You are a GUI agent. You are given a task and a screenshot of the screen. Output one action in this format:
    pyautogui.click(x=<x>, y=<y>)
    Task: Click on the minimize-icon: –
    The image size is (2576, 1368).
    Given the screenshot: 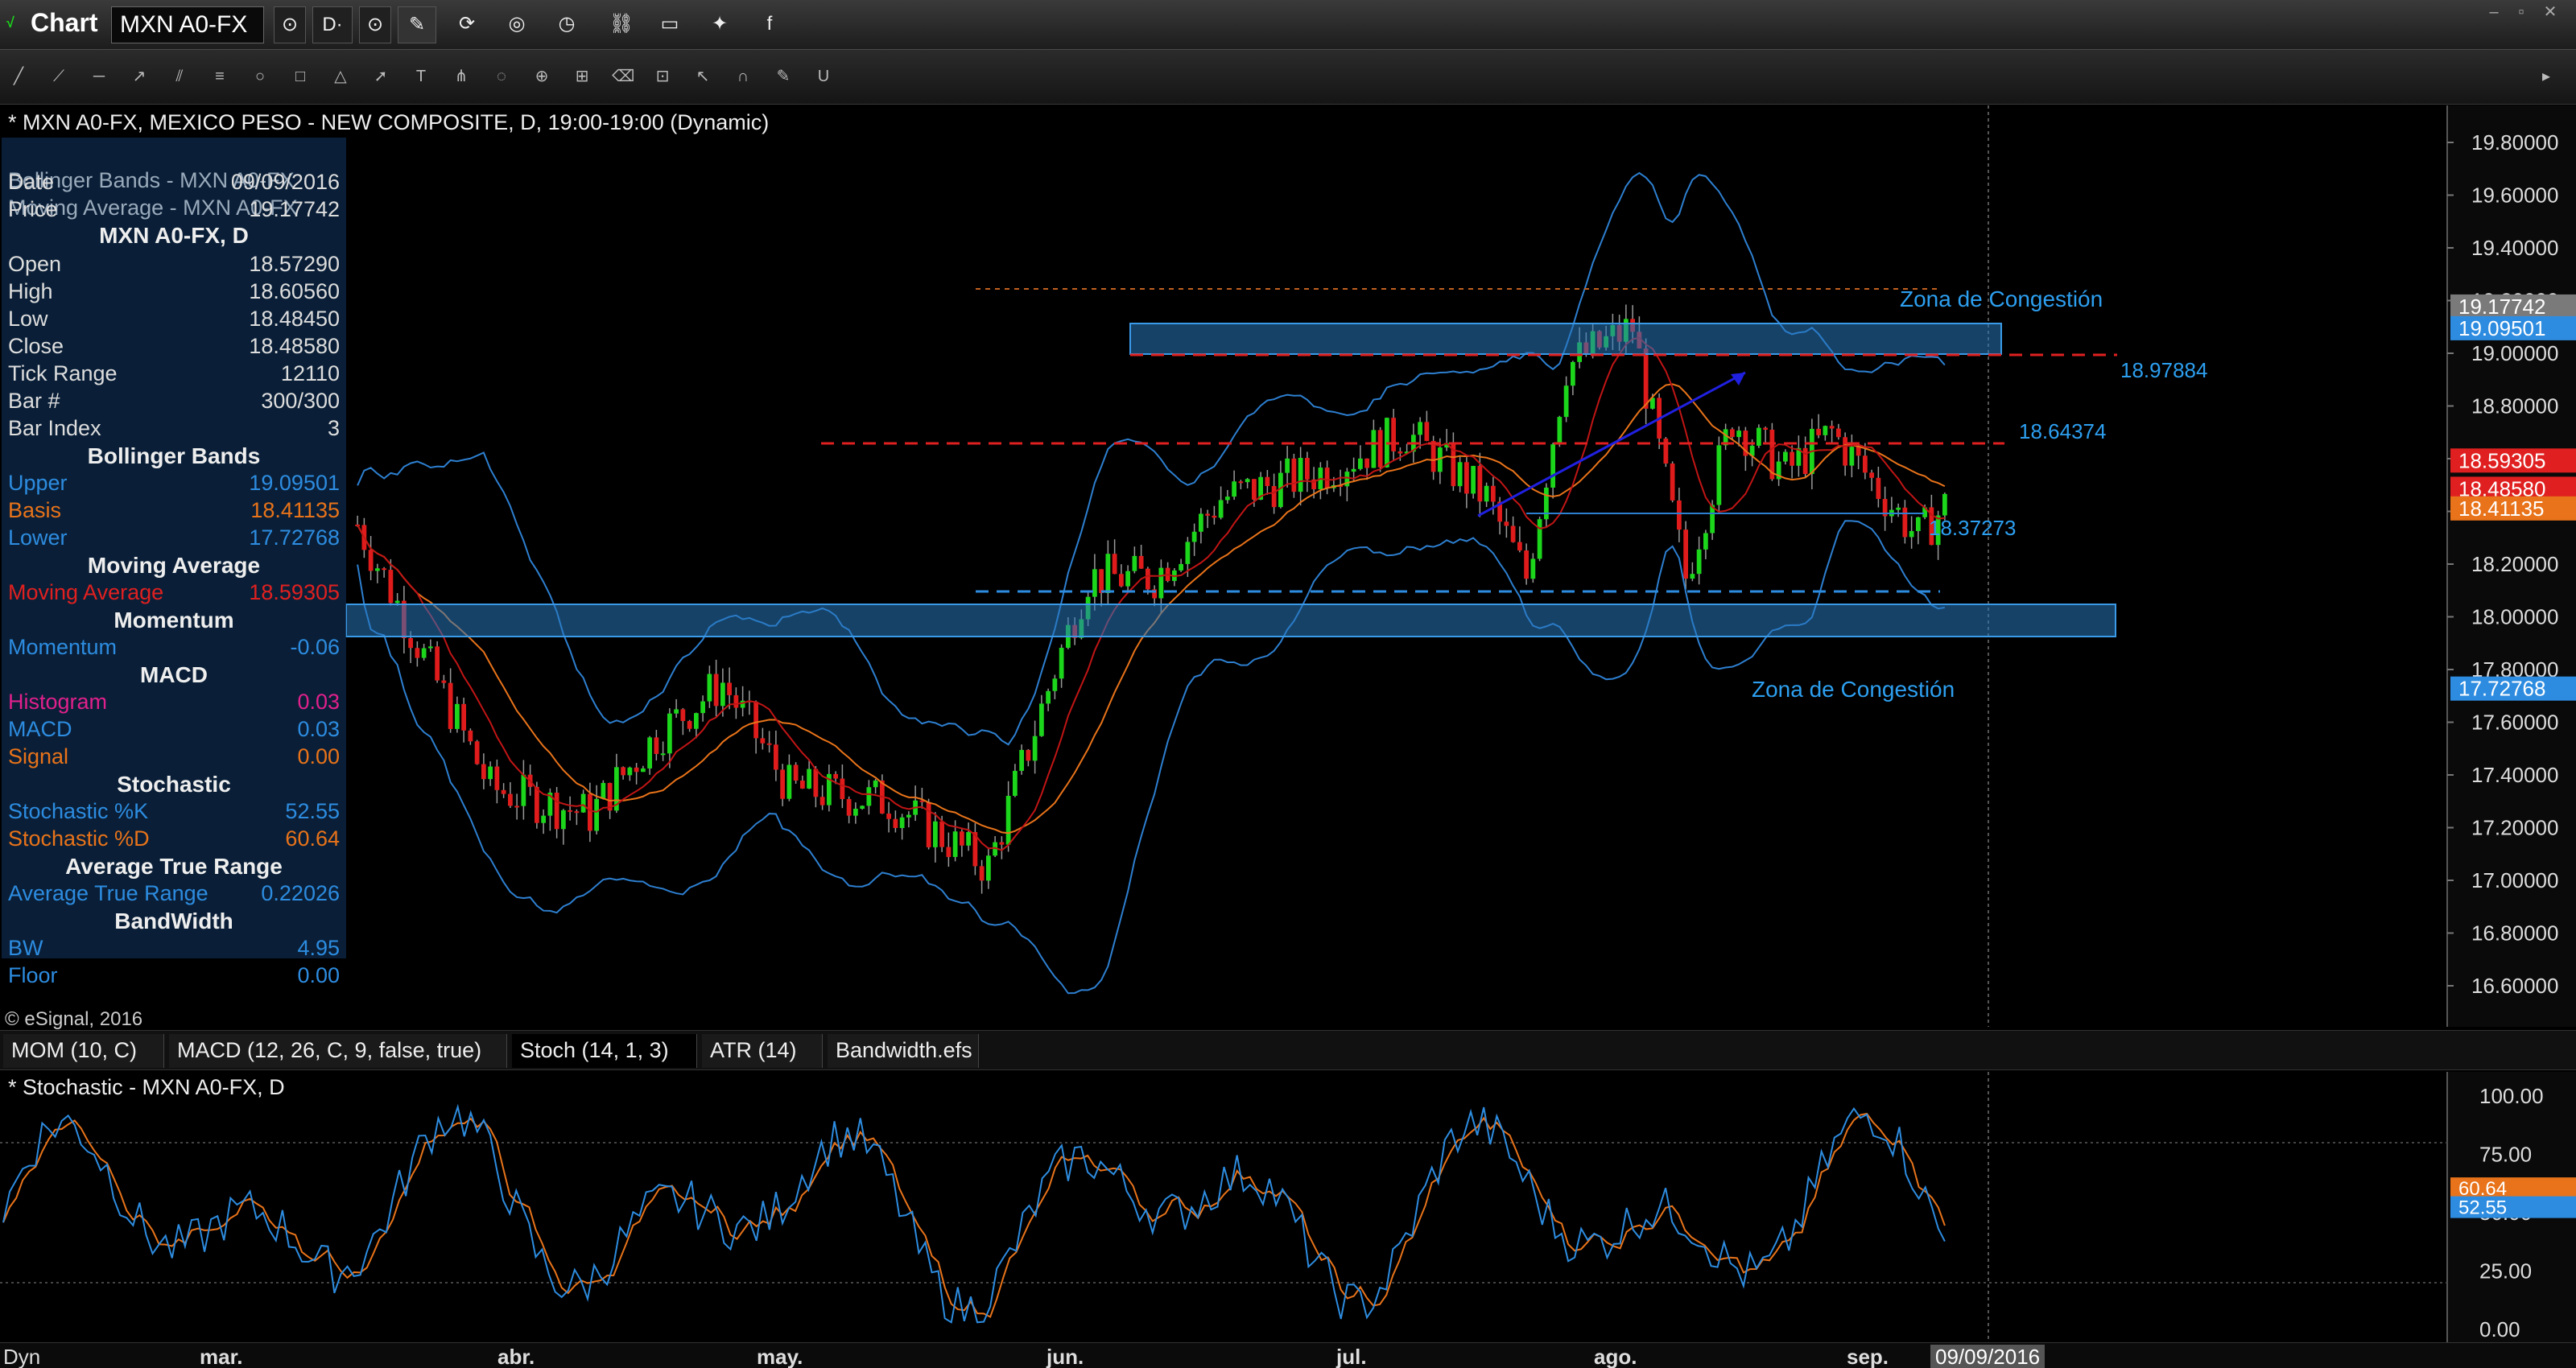 What is the action you would take?
    pyautogui.click(x=2494, y=12)
    